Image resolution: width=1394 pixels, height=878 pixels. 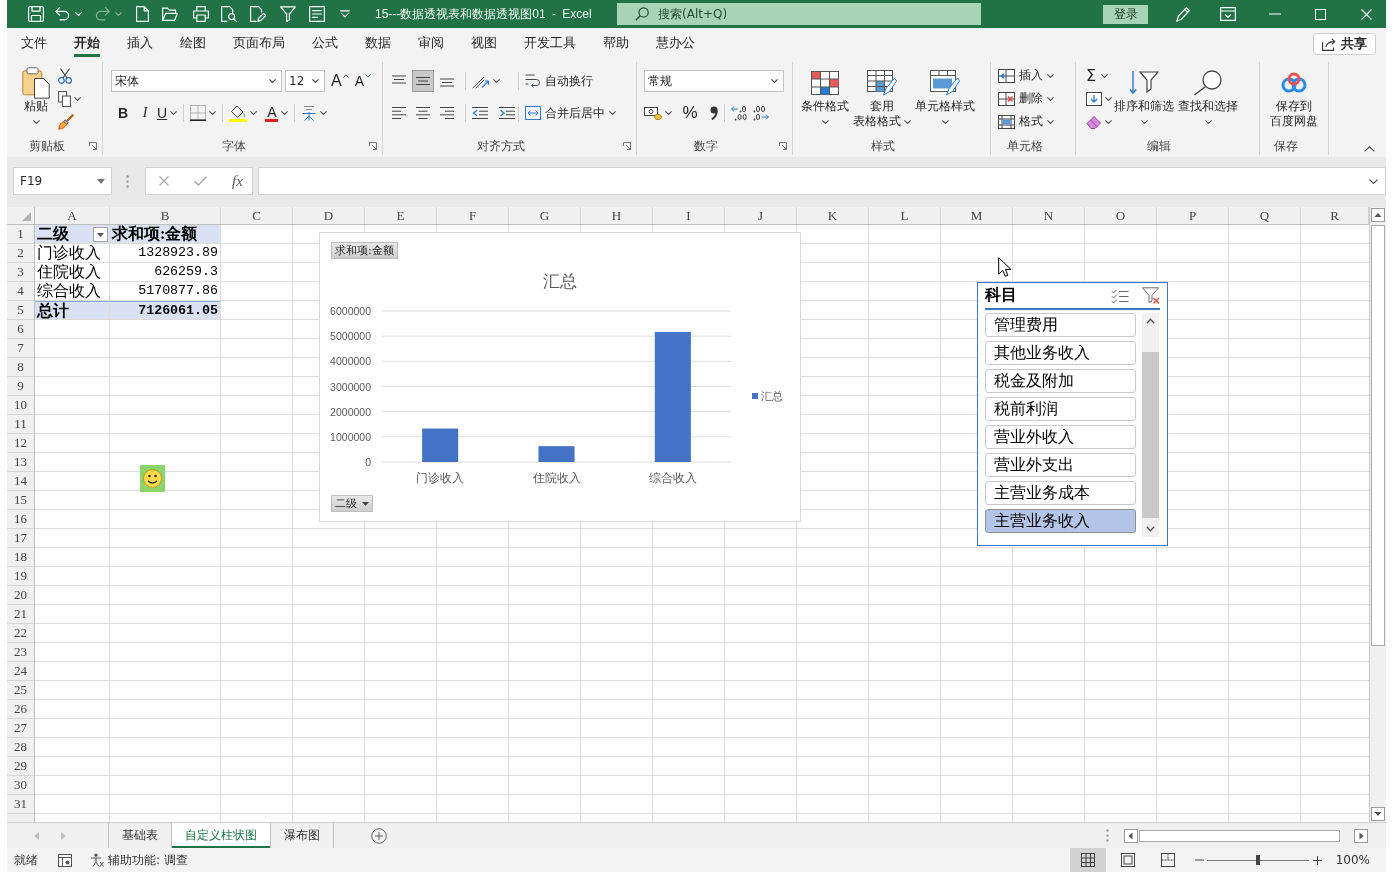 What do you see at coordinates (64, 98) in the screenshot?
I see `copy-icon` at bounding box center [64, 98].